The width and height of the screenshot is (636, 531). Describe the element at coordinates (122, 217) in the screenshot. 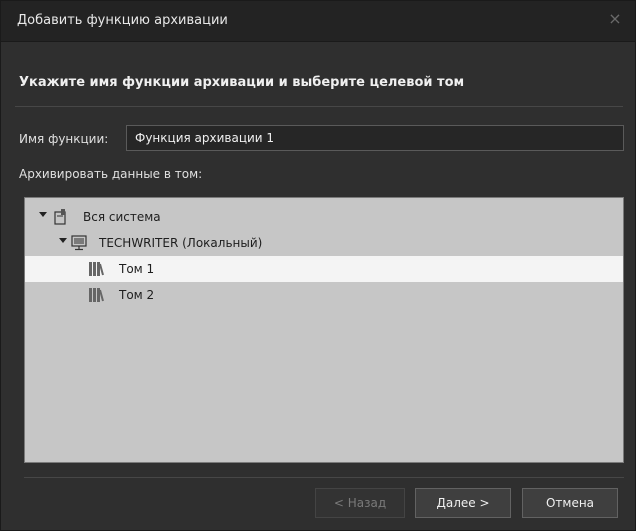

I see `tree-item-label: Вся система` at that location.